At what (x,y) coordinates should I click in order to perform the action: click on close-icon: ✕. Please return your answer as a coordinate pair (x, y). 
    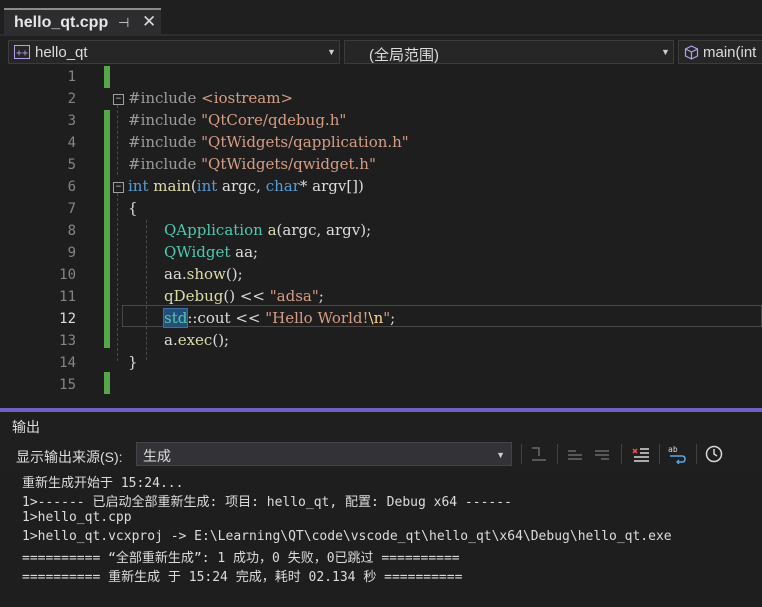
    Looking at the image, I should click on (149, 22).